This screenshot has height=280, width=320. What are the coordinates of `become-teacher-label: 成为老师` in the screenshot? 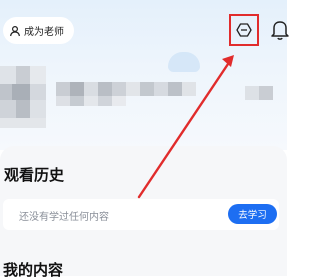 It's located at (44, 32).